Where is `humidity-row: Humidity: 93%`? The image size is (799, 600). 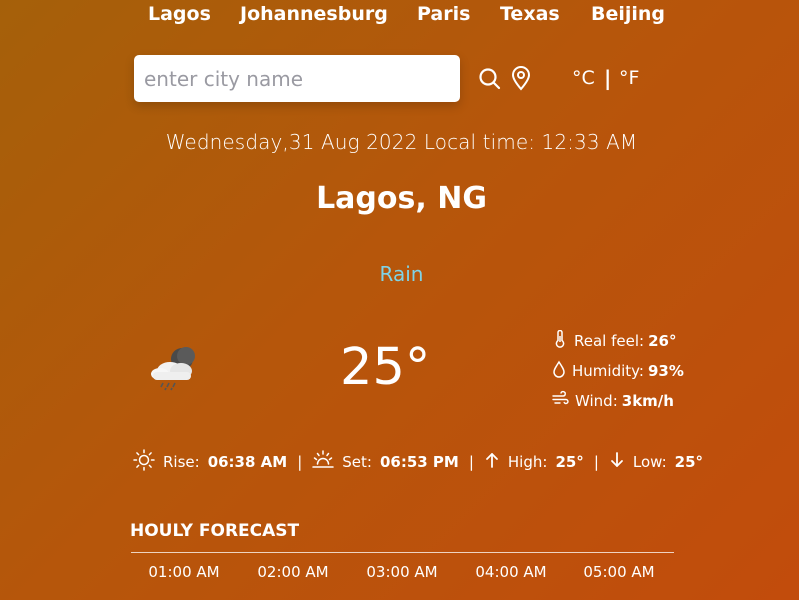
humidity-row: Humidity: 93% is located at coordinates (618, 371).